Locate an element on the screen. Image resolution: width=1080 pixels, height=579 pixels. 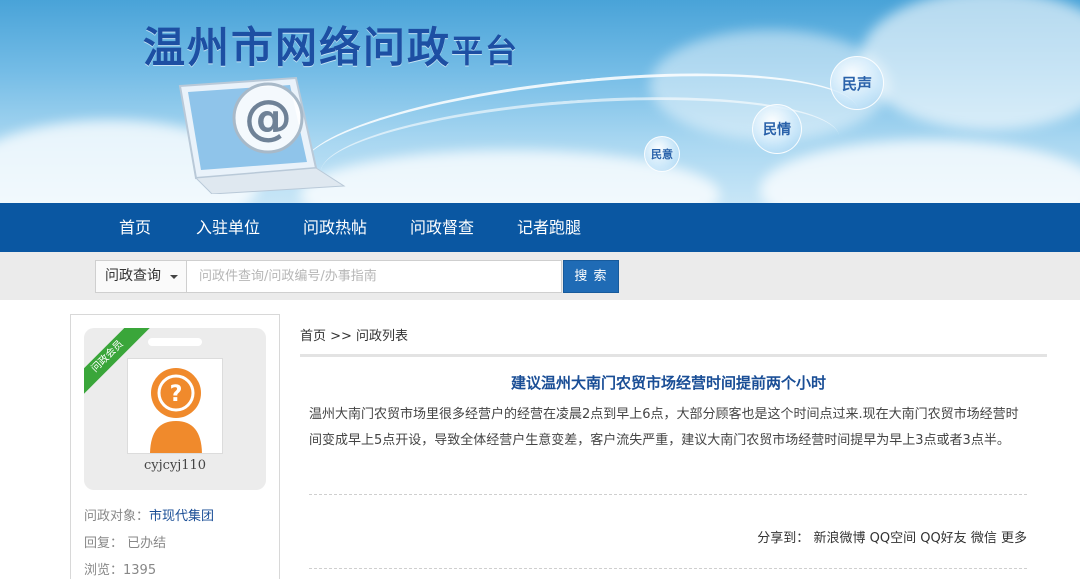
share-label: 分享到： is located at coordinates (783, 538).